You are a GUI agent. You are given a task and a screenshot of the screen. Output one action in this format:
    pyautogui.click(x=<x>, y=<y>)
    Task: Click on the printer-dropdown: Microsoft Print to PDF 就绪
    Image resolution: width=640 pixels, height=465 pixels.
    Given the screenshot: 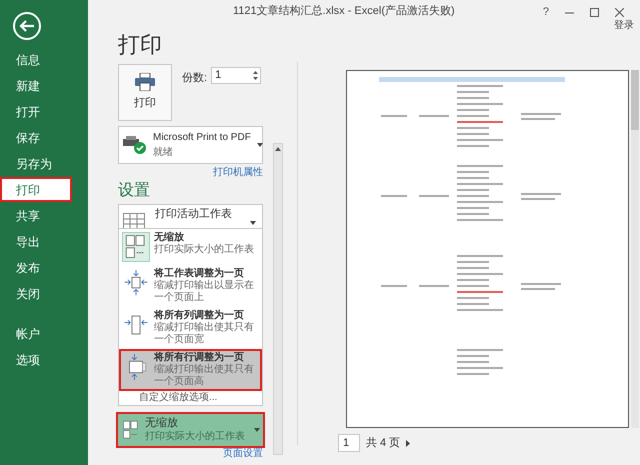 What is the action you would take?
    pyautogui.click(x=190, y=145)
    